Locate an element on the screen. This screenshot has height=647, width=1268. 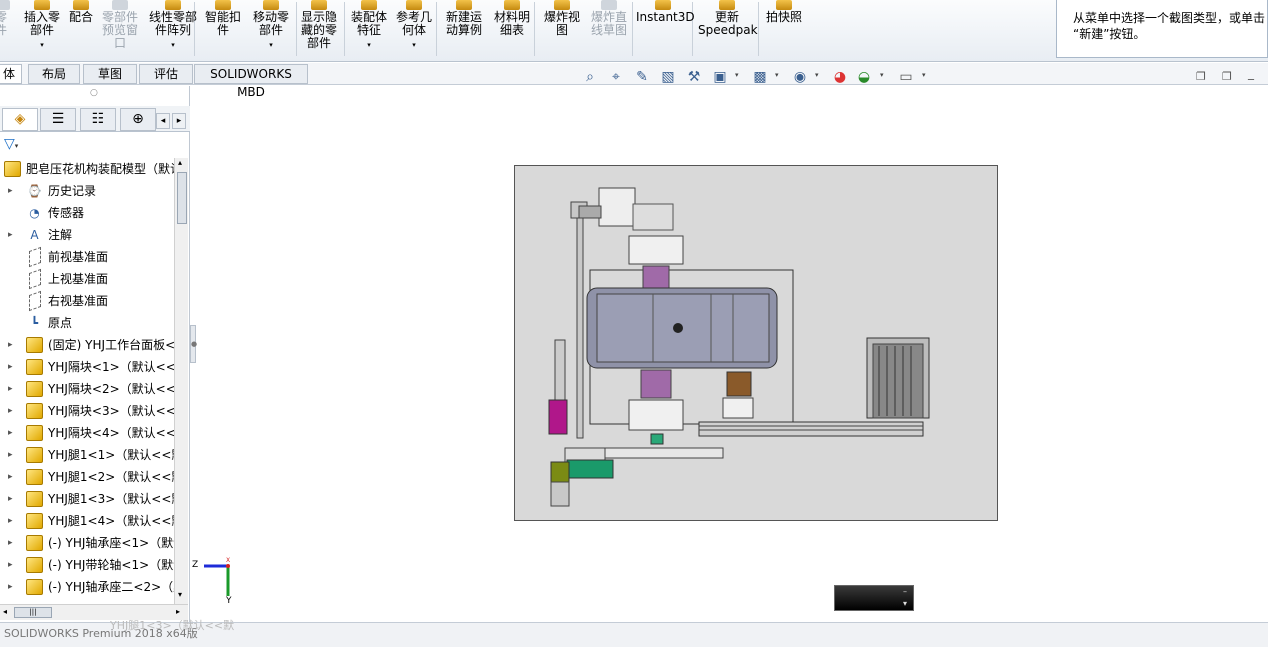
dynamic-annotation-icon: ⚒ is located at coordinates (694, 77).